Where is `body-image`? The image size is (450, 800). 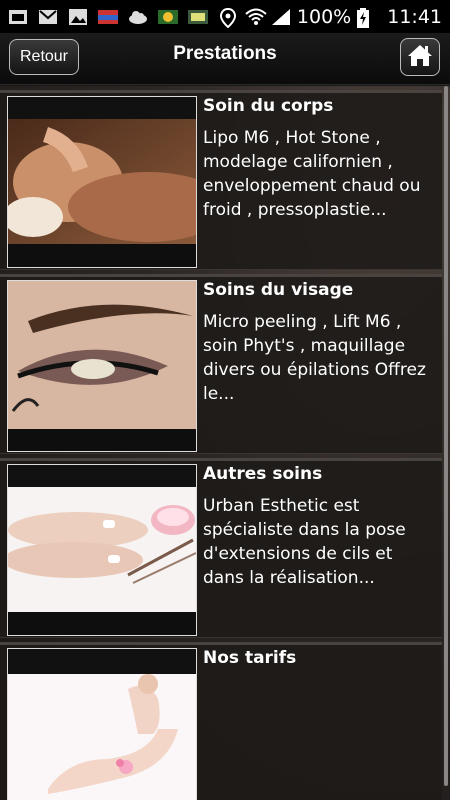
body-image is located at coordinates (102, 724).